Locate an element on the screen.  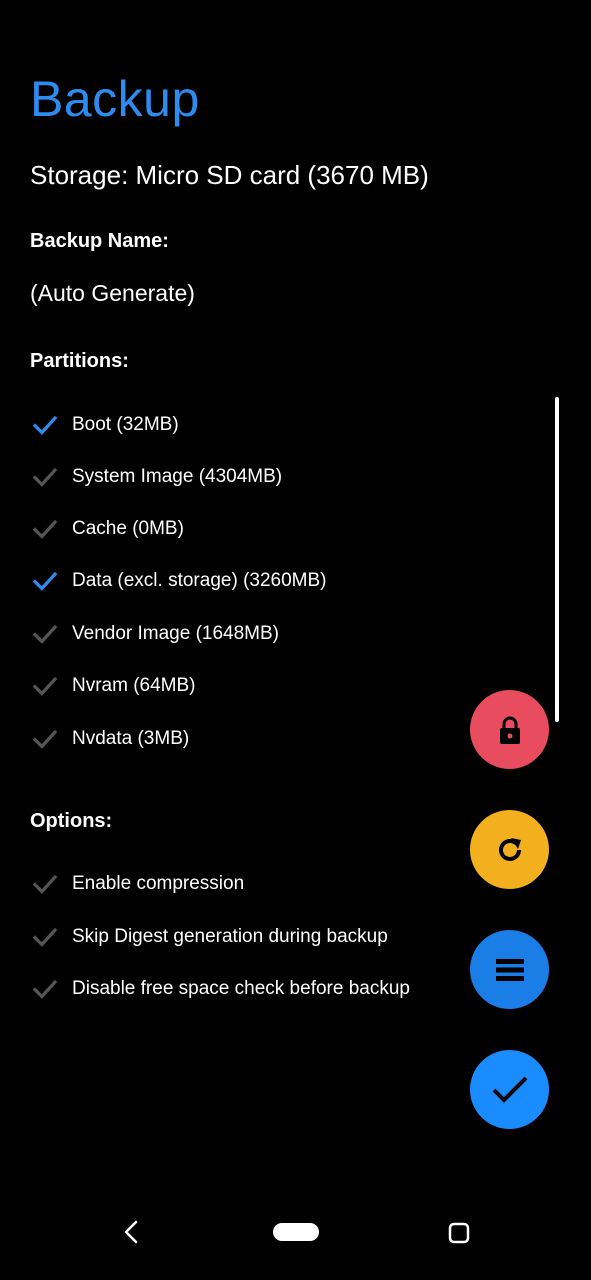
lock-icon is located at coordinates (509, 730).